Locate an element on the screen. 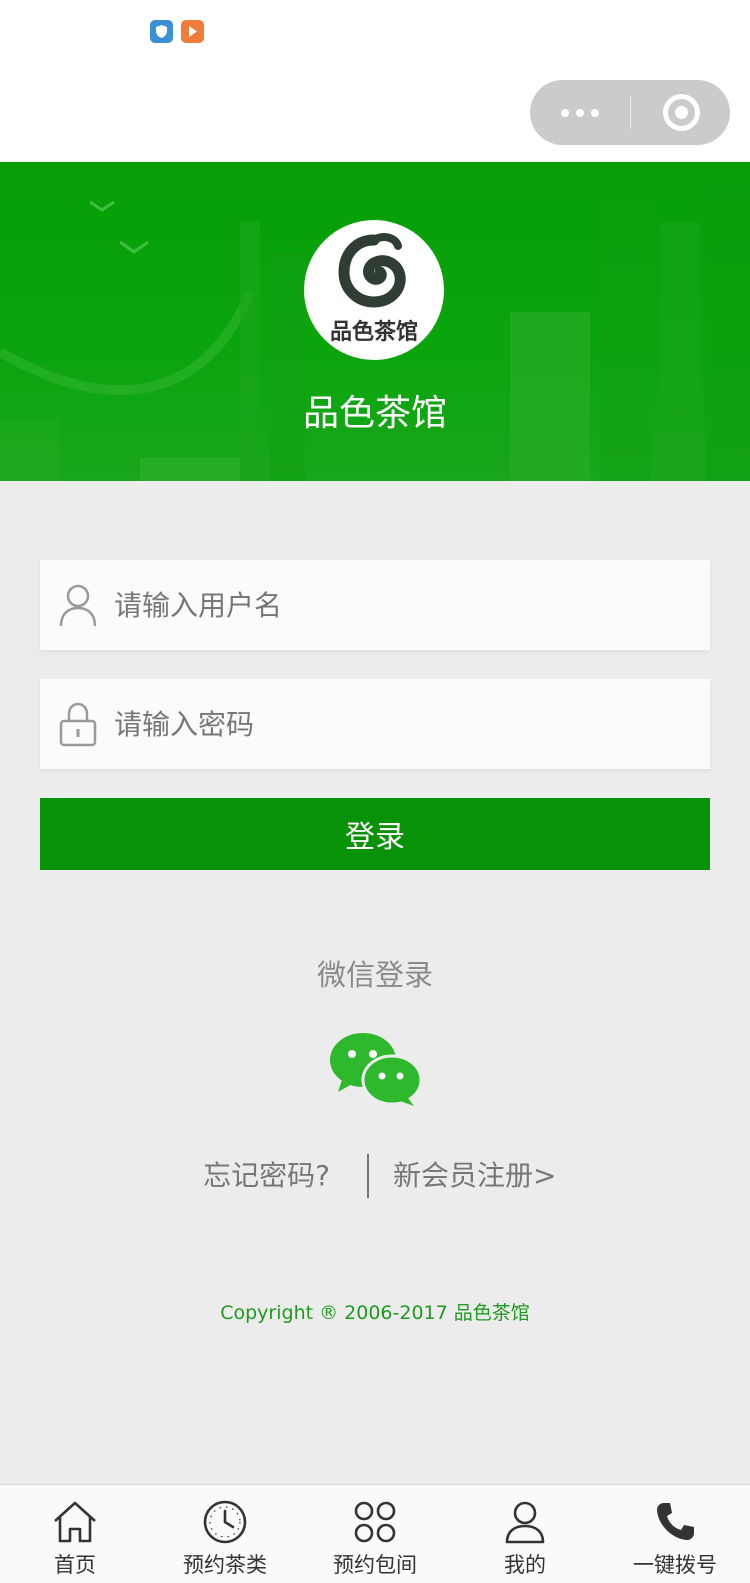 This screenshot has height=1583, width=750. tab-label: 首页 is located at coordinates (75, 1565).